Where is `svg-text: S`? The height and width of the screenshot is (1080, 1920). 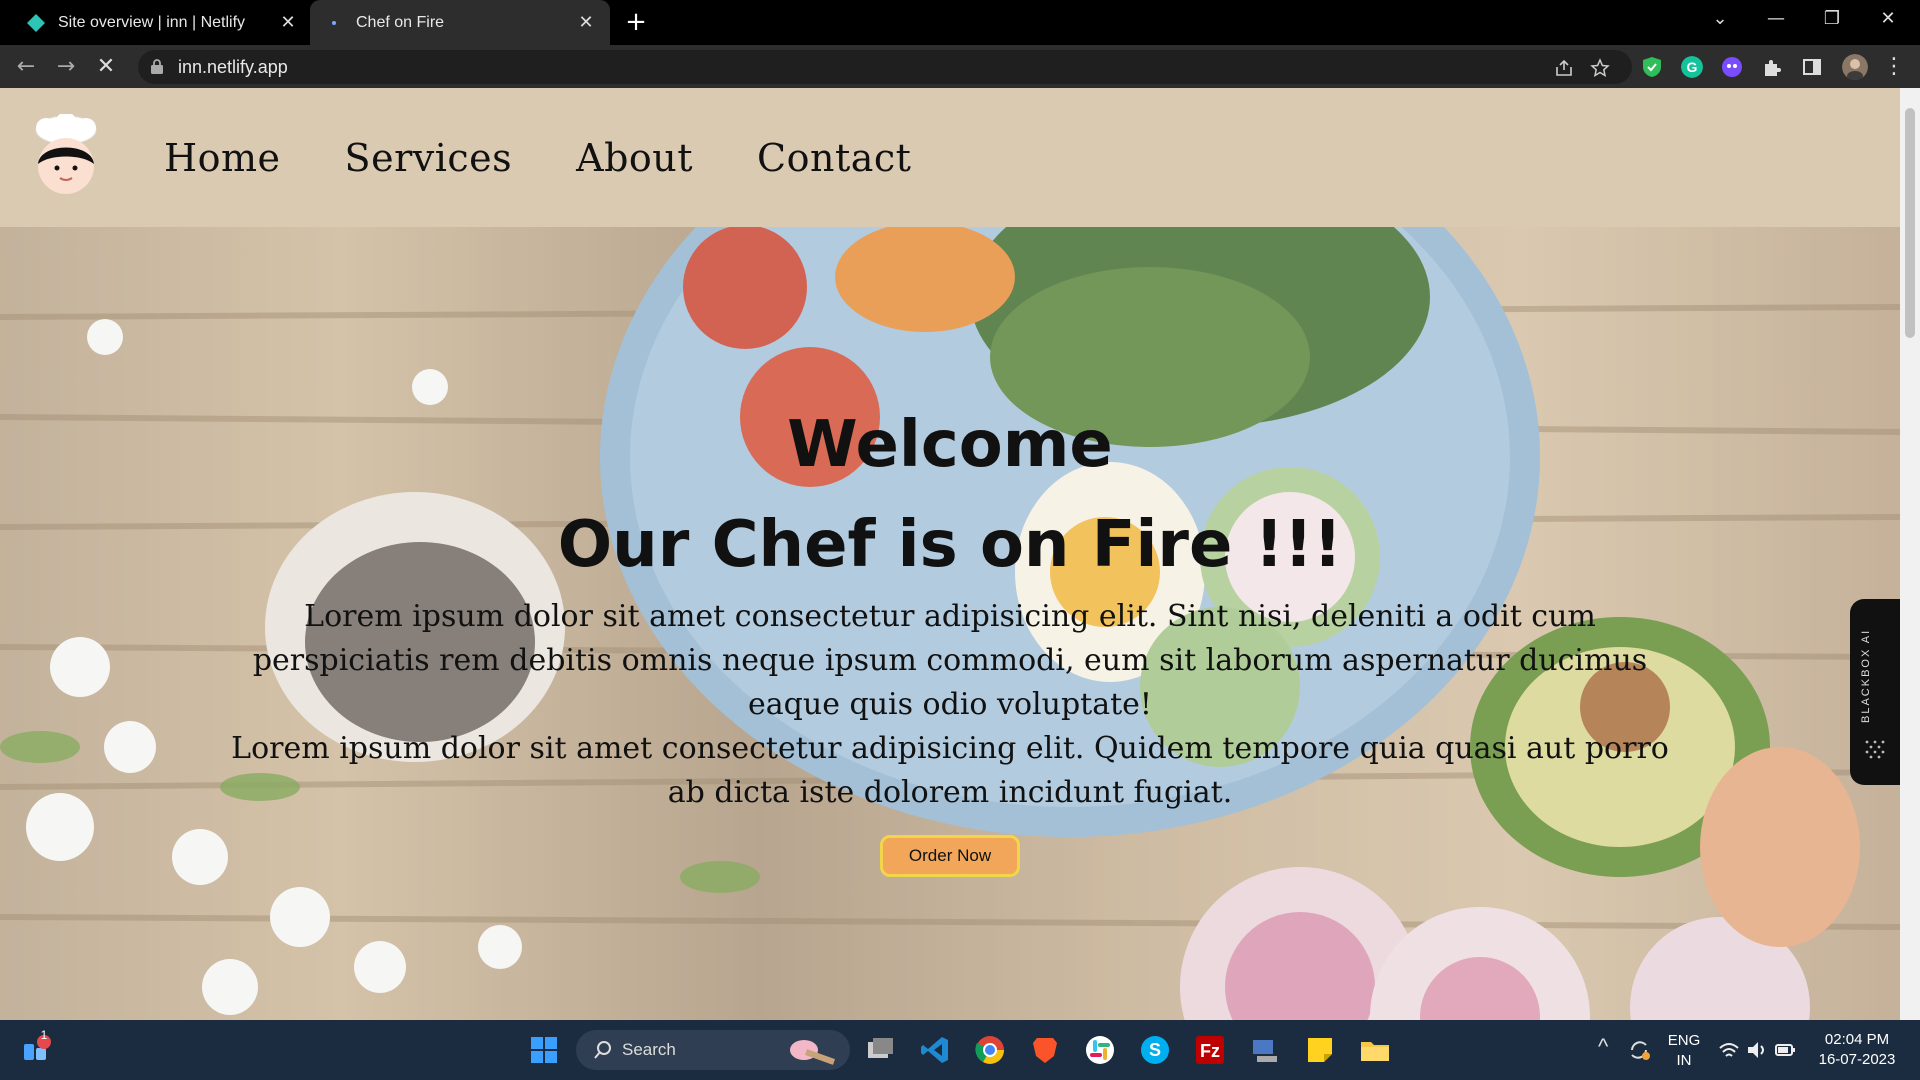 svg-text: S is located at coordinates (1155, 1050).